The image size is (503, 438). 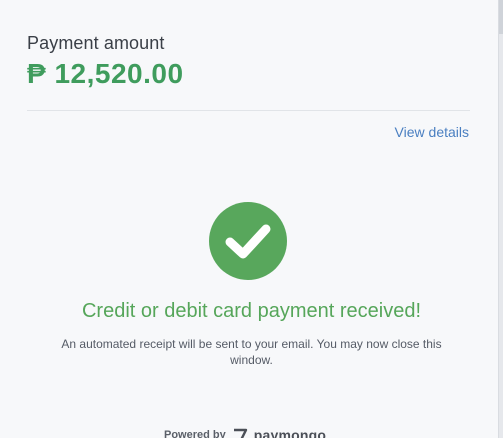 I want to click on powered-by-label: Powered by, so click(x=195, y=433).